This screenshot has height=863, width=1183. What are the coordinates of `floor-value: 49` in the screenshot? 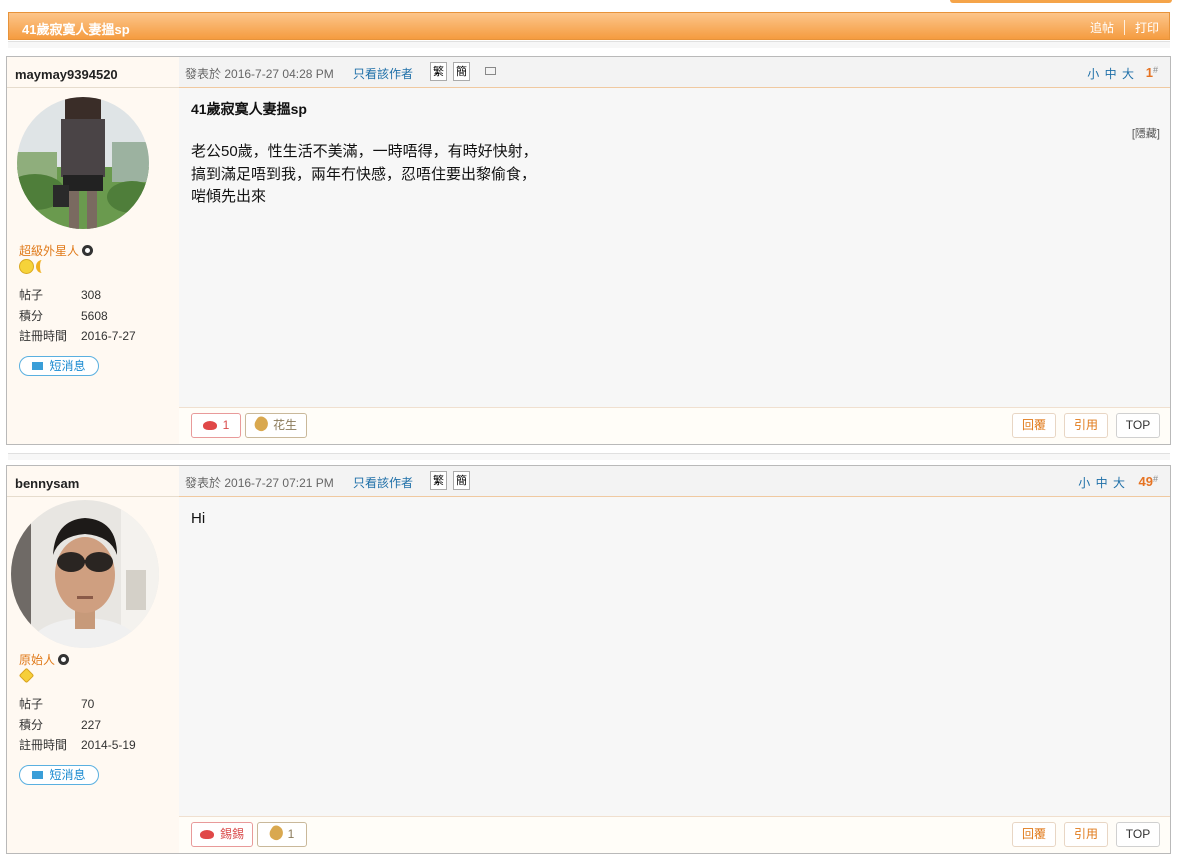 It's located at (1145, 481).